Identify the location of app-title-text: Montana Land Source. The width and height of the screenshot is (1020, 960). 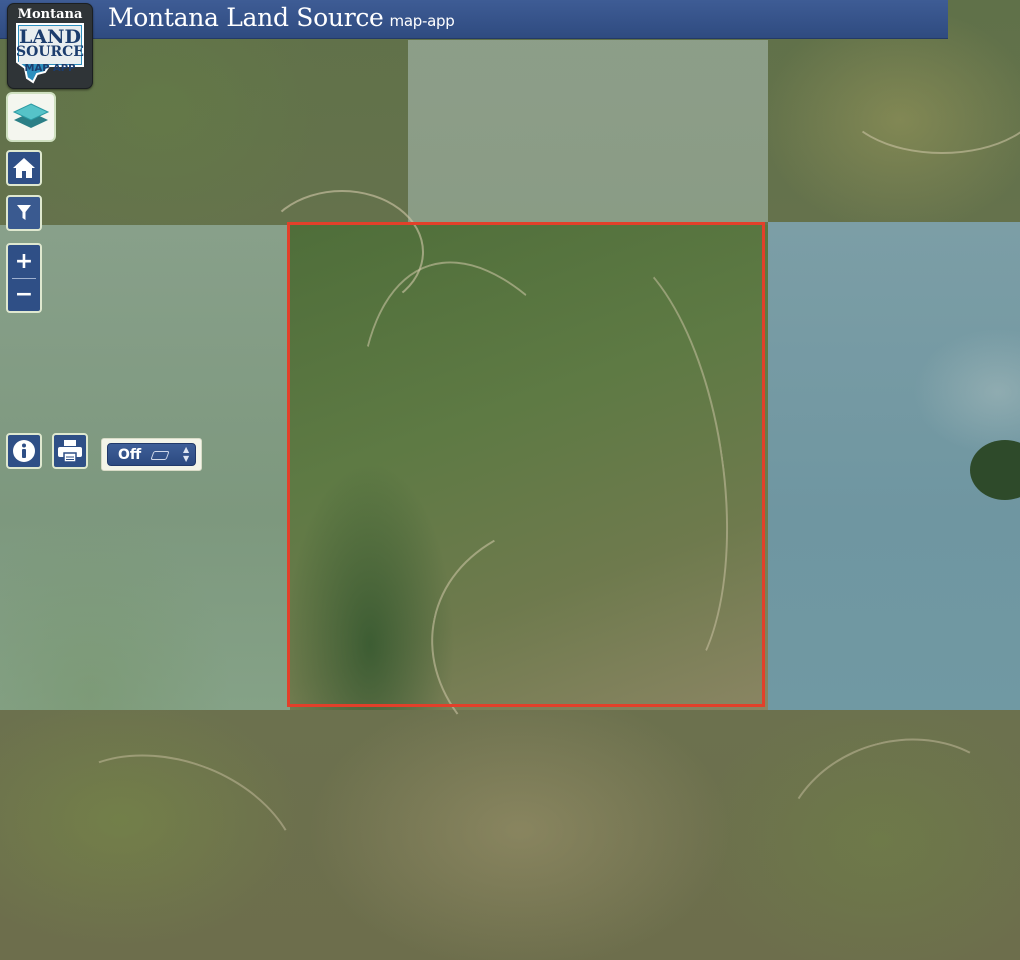
(246, 17).